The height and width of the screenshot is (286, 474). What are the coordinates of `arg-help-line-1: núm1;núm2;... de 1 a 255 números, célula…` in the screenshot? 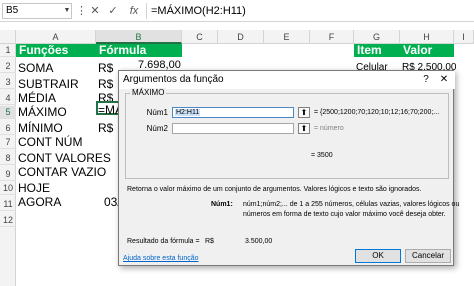 It's located at (351, 204).